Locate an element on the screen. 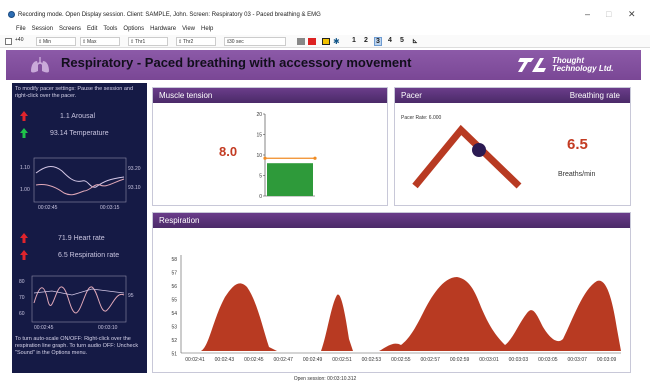 The height and width of the screenshot is (385, 650). heart-rate-value: 71.9 Heart rate is located at coordinates (81, 238).